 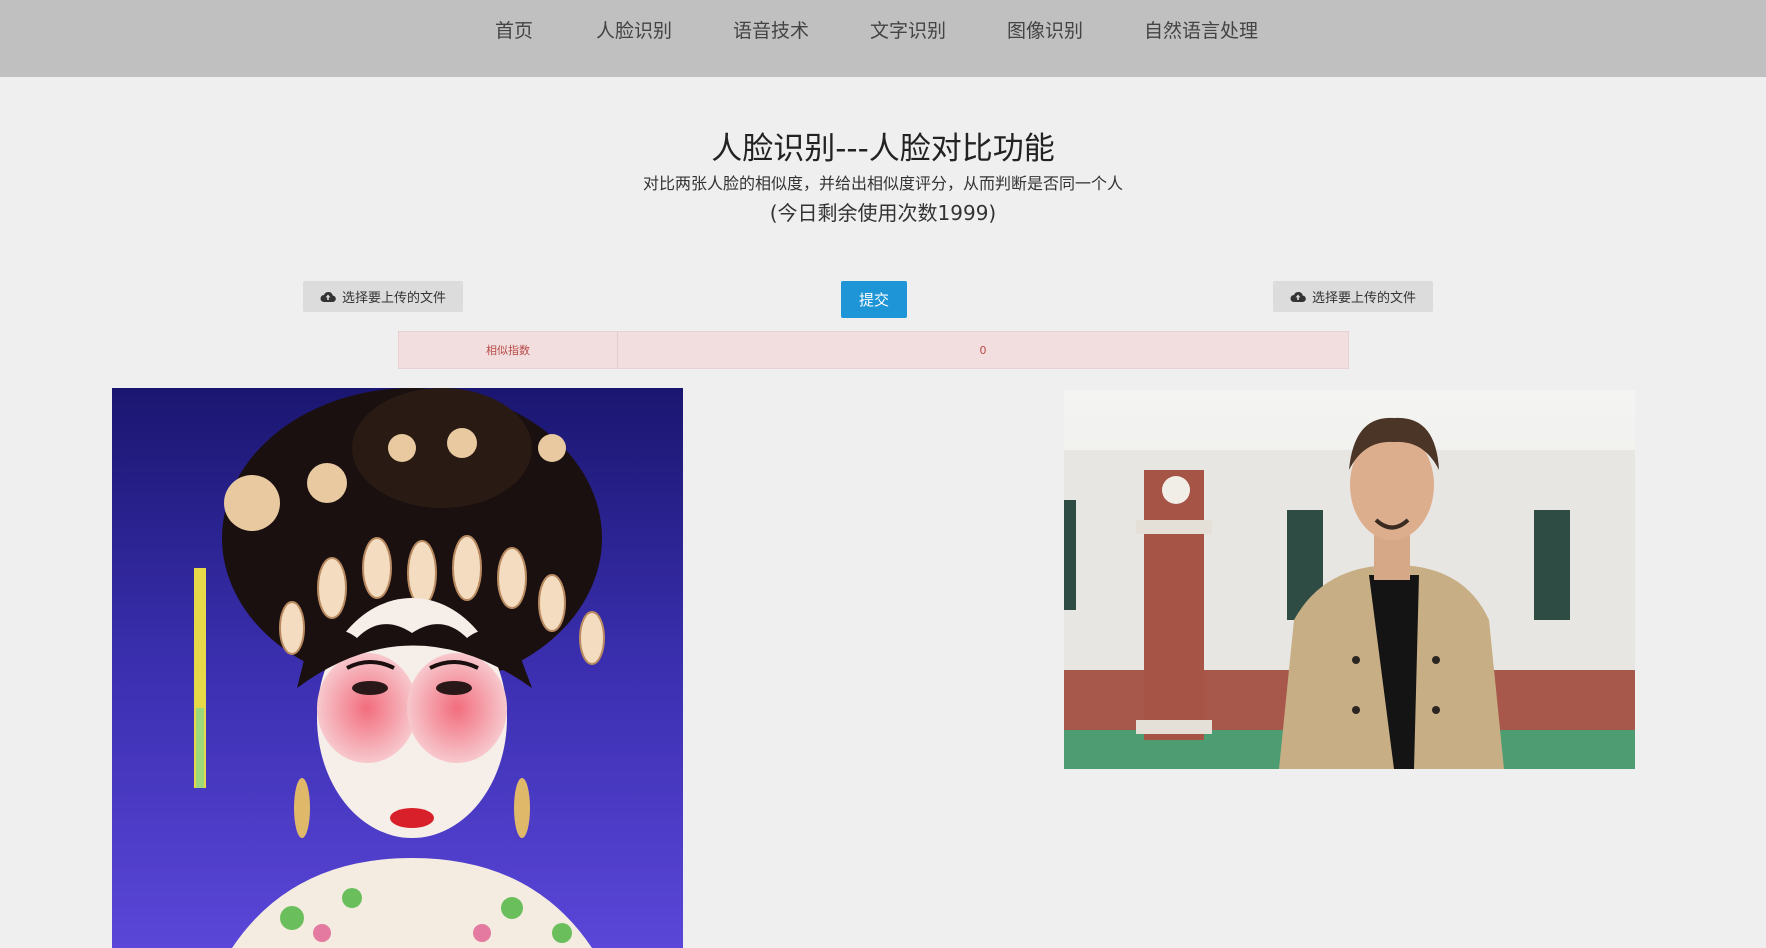 I want to click on submit-button: 提交, so click(x=874, y=299).